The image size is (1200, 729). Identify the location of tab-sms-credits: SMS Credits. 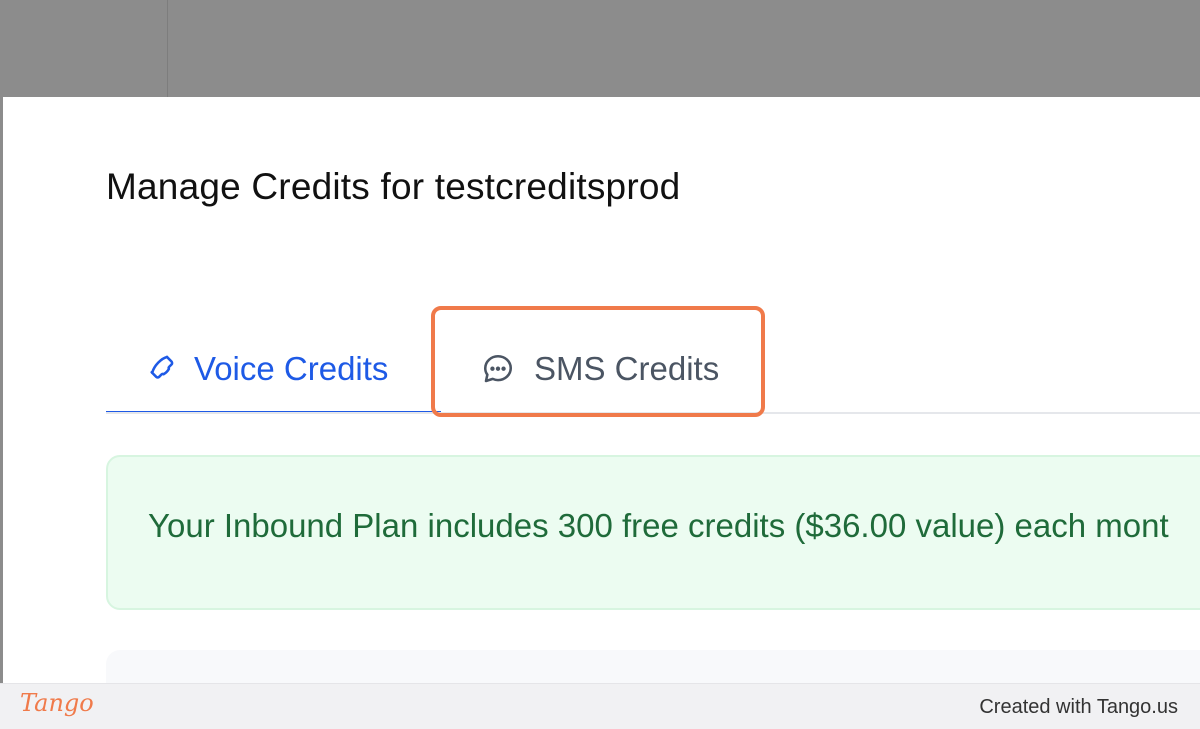
(605, 369).